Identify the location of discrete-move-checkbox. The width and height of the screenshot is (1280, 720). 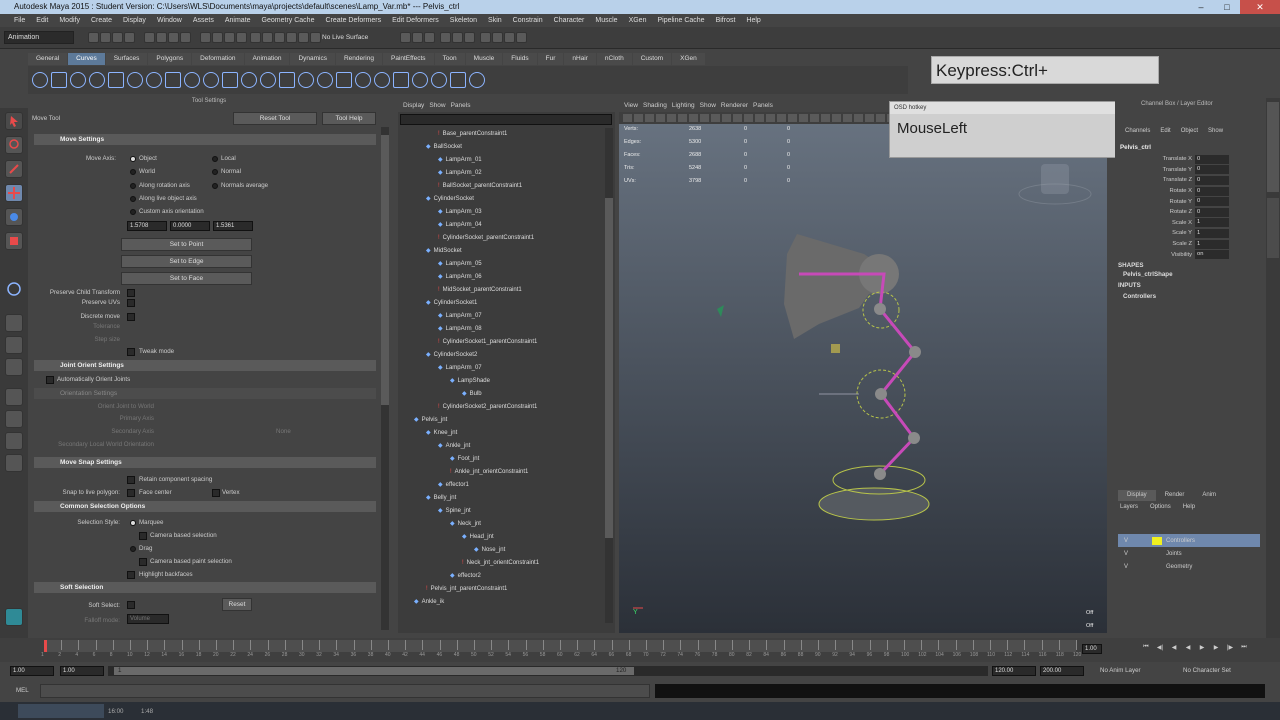
(131, 317).